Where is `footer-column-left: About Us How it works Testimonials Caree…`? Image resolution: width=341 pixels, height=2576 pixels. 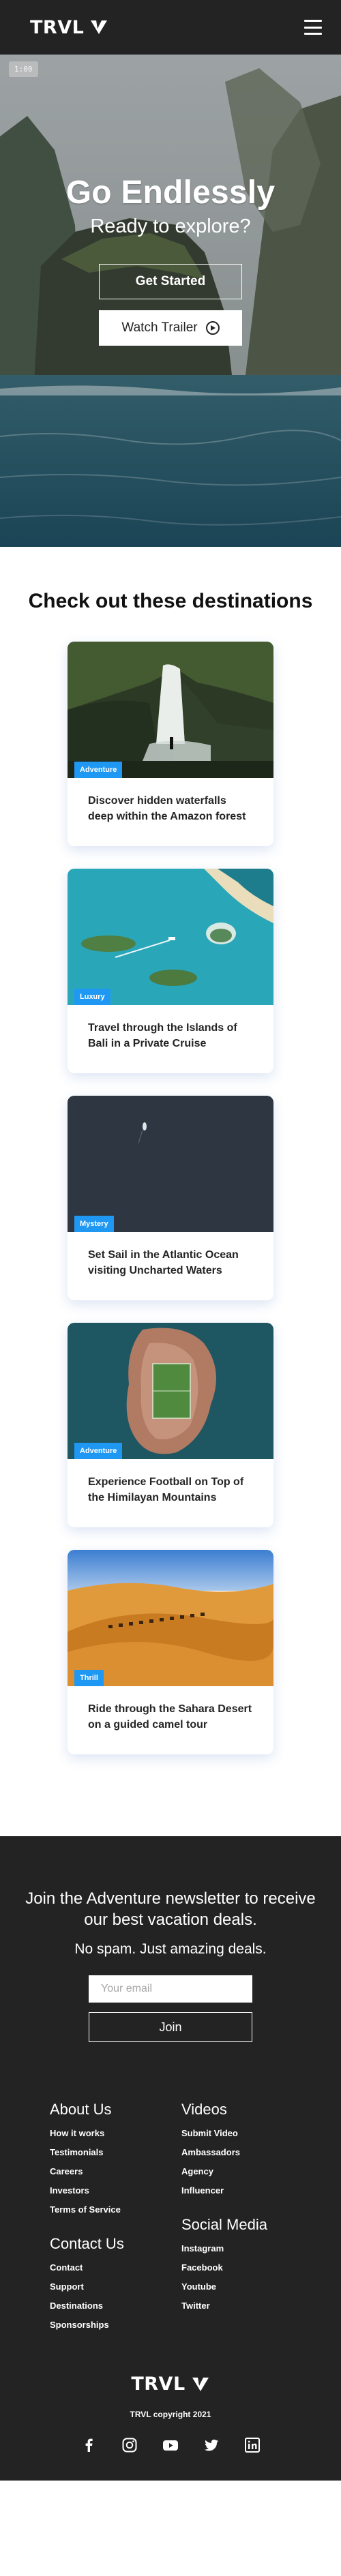
footer-column-left: About Us How it works Testimonials Caree… is located at coordinates (115, 2225).